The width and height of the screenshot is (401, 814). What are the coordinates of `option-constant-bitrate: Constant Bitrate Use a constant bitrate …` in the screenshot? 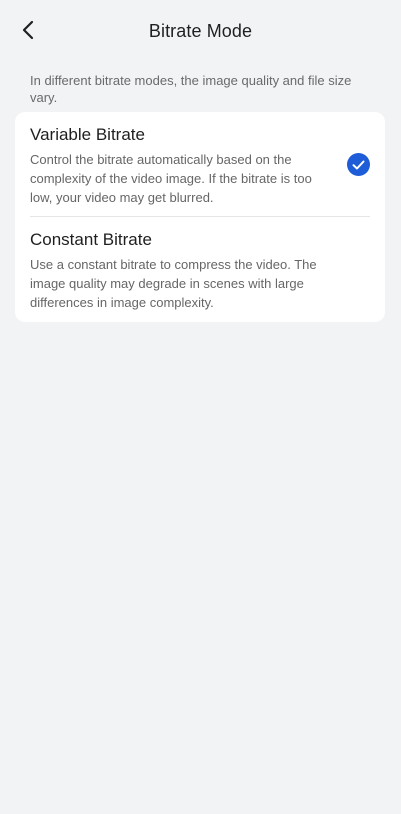 It's located at (200, 269).